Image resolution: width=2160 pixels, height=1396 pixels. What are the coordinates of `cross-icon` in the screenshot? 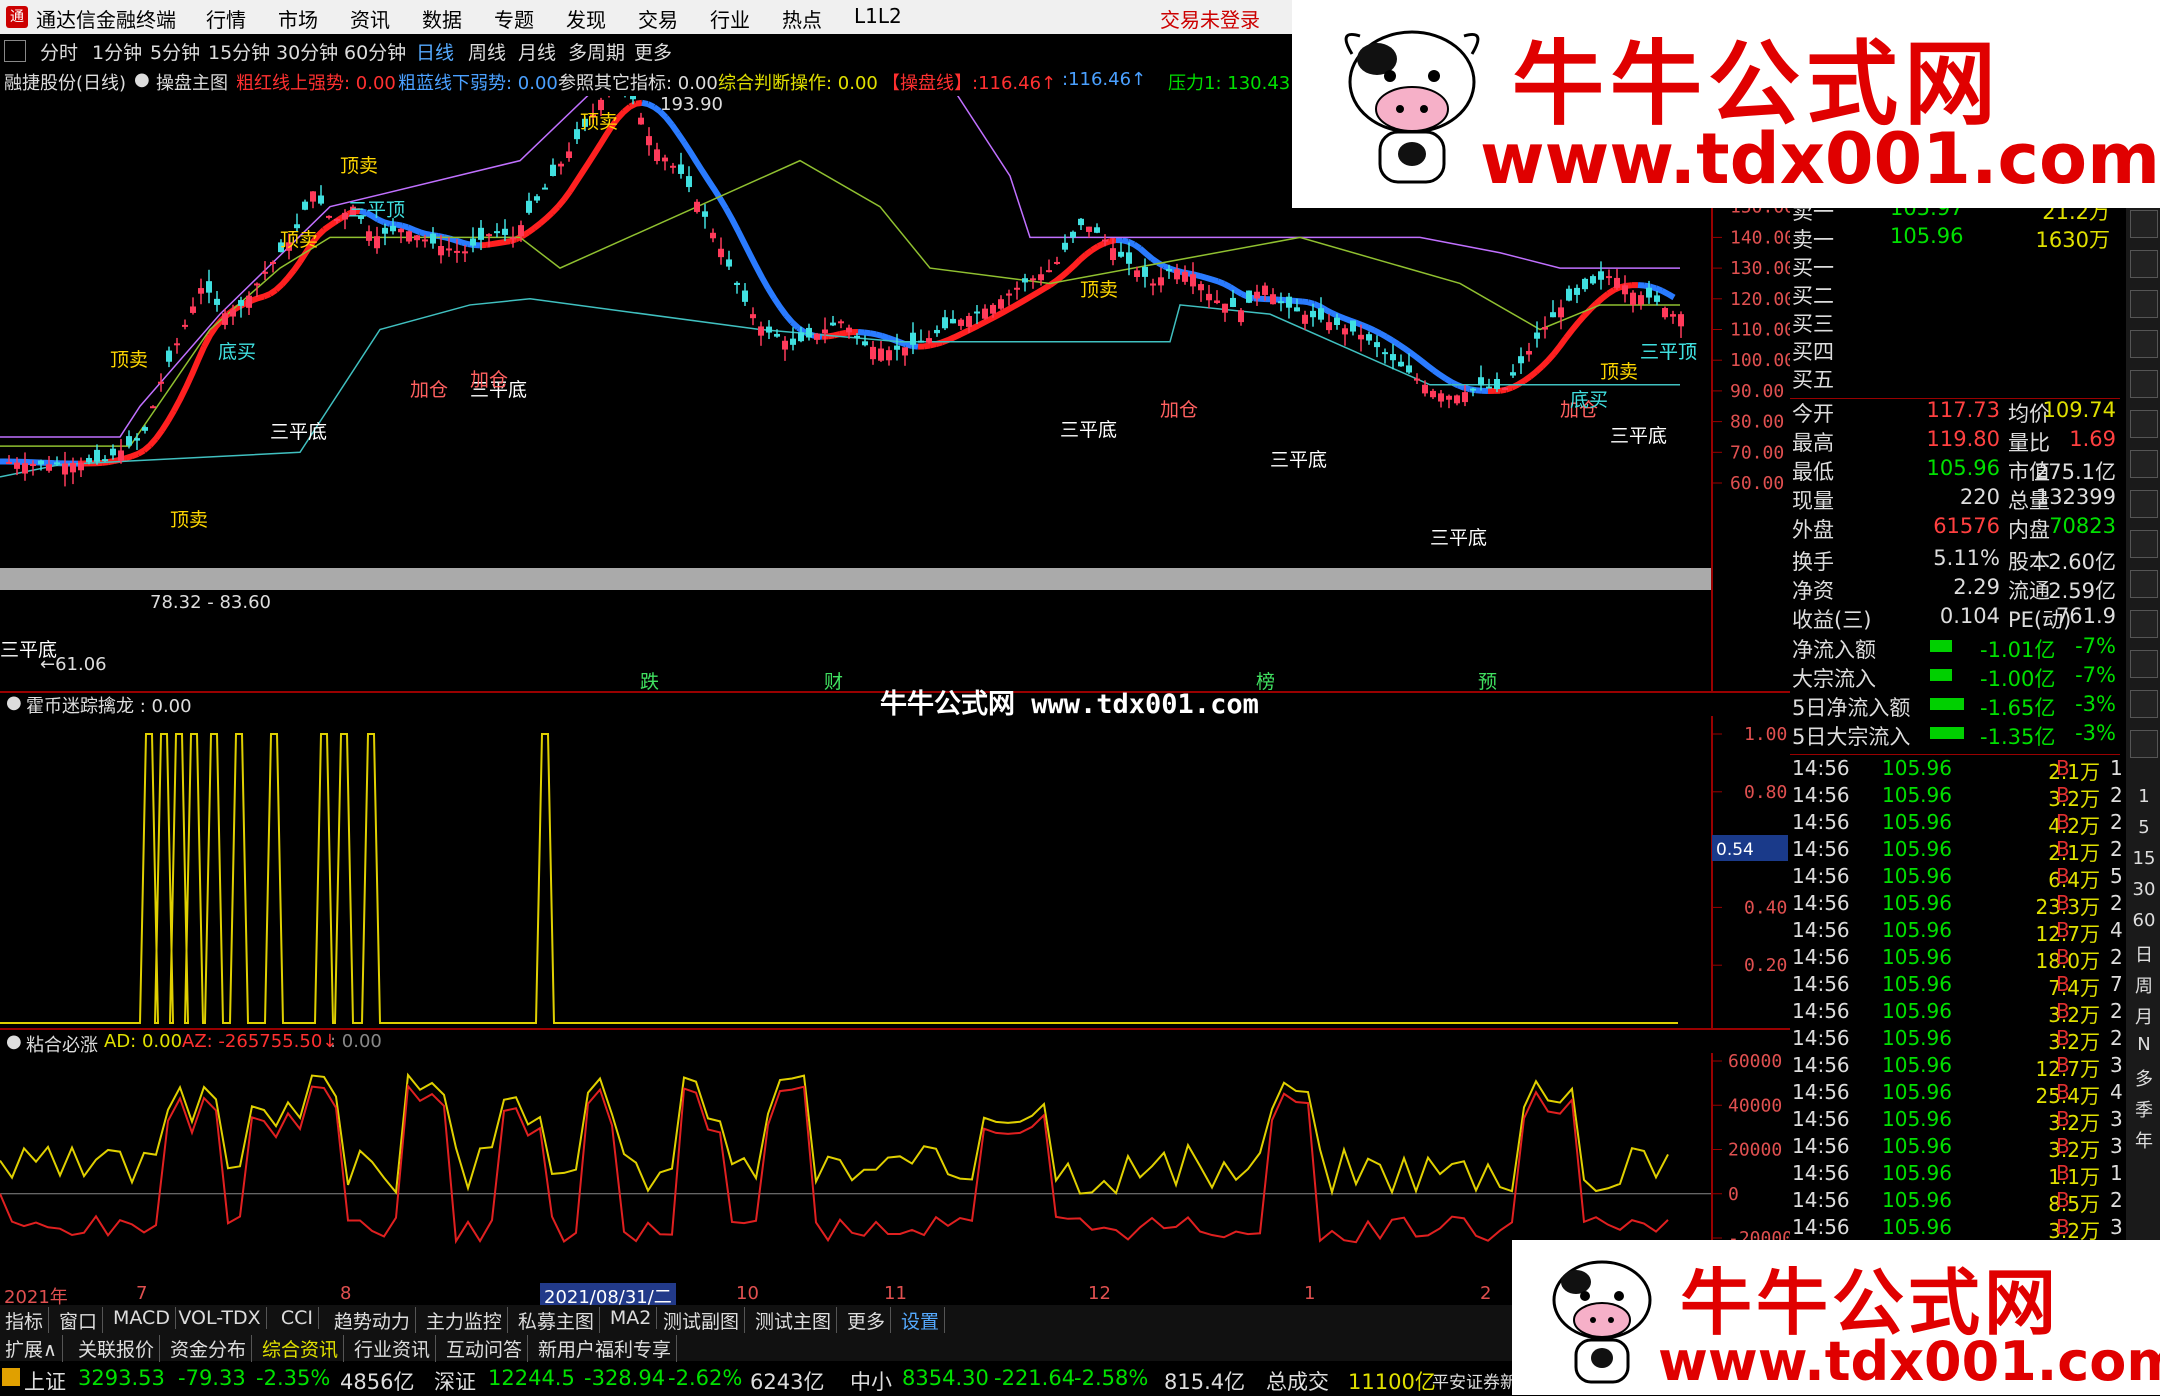 It's located at (2144, 624).